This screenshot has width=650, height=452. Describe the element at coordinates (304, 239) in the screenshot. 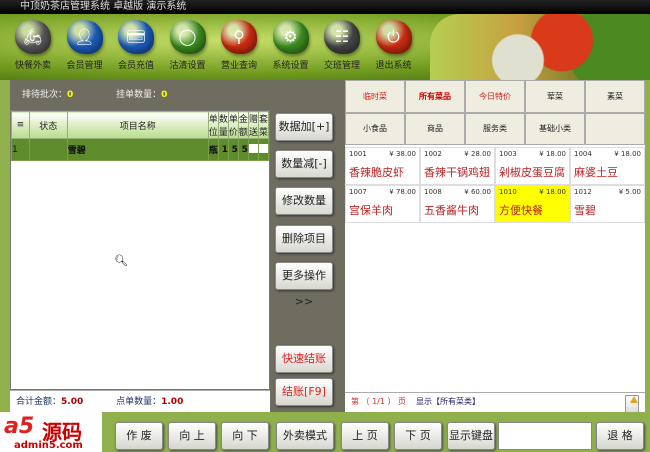

I see `action-button-3: 删除项目` at that location.